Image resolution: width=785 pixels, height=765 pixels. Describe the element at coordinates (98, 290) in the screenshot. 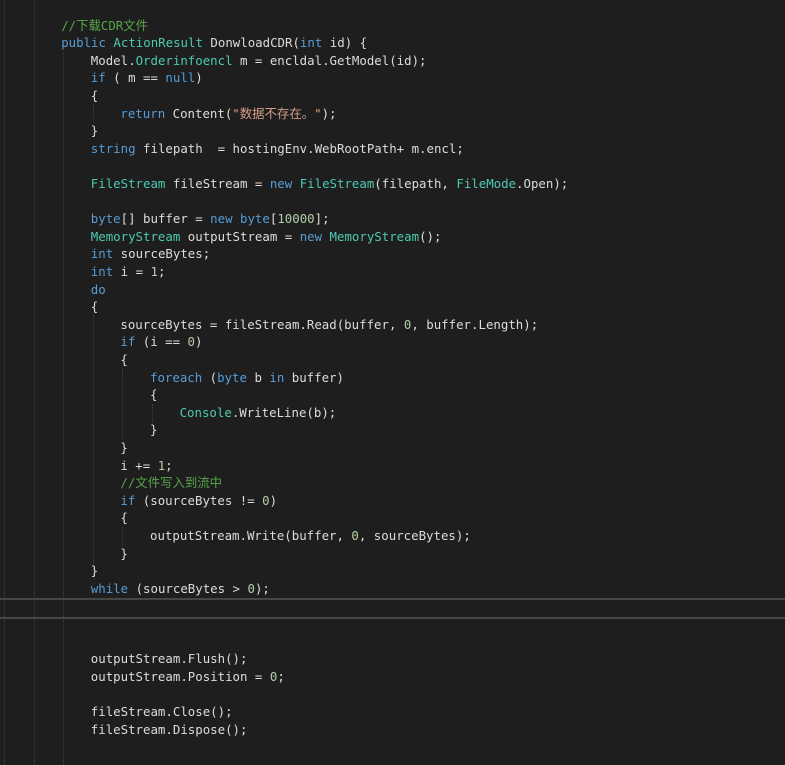

I see `code-line: do` at that location.